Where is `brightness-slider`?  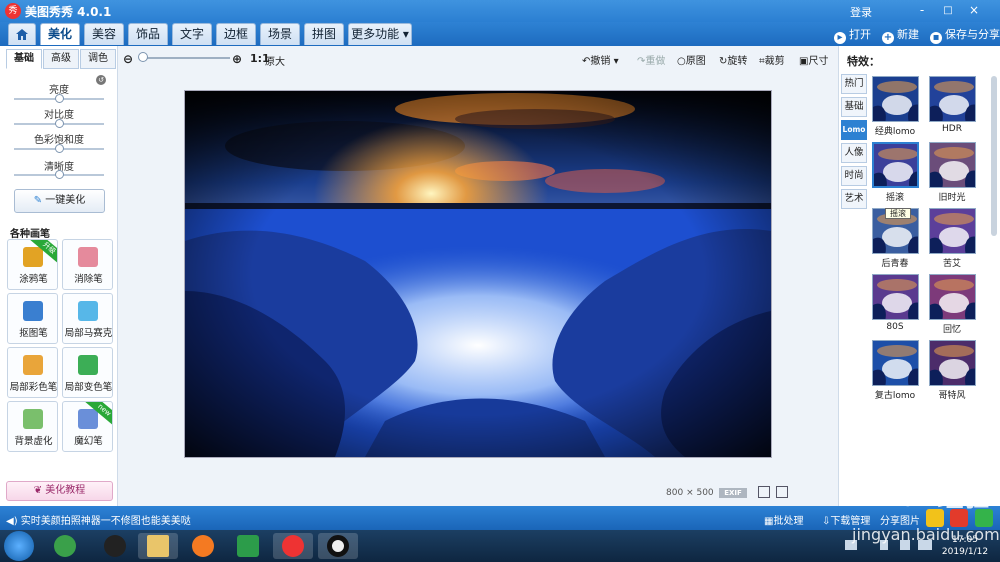 brightness-slider is located at coordinates (59, 98).